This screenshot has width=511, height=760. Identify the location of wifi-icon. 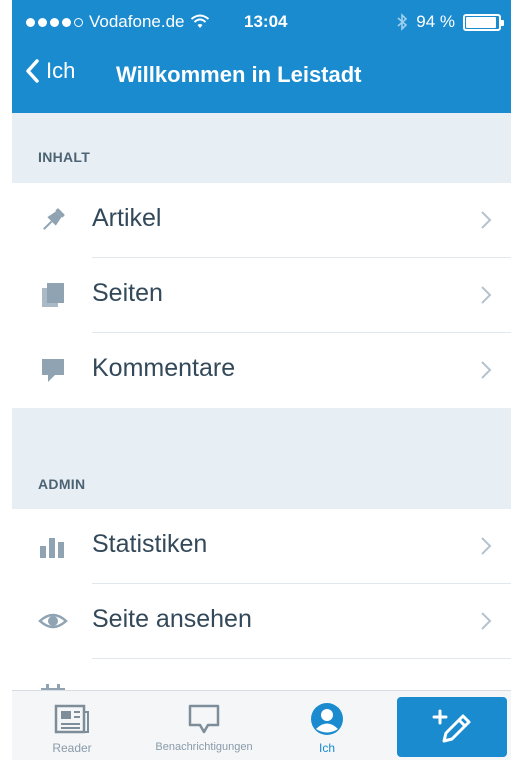
(200, 21).